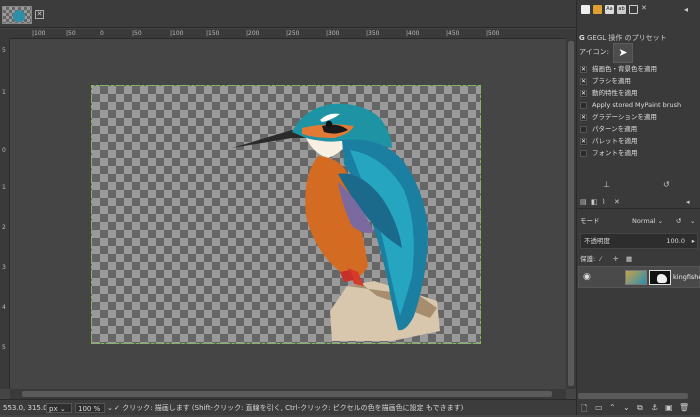  What do you see at coordinates (4, 227) in the screenshot?
I see `ruler-tick: 2` at bounding box center [4, 227].